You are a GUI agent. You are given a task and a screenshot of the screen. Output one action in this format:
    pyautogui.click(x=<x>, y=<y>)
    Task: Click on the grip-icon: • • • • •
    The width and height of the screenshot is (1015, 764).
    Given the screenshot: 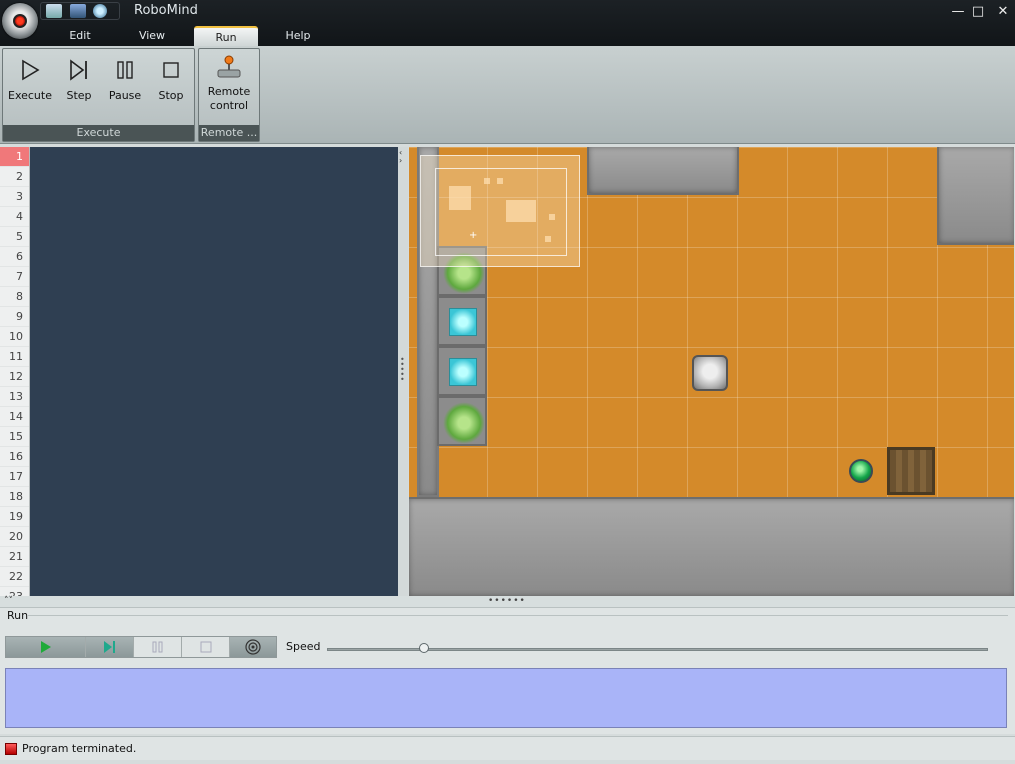 What is the action you would take?
    pyautogui.click(x=402, y=369)
    